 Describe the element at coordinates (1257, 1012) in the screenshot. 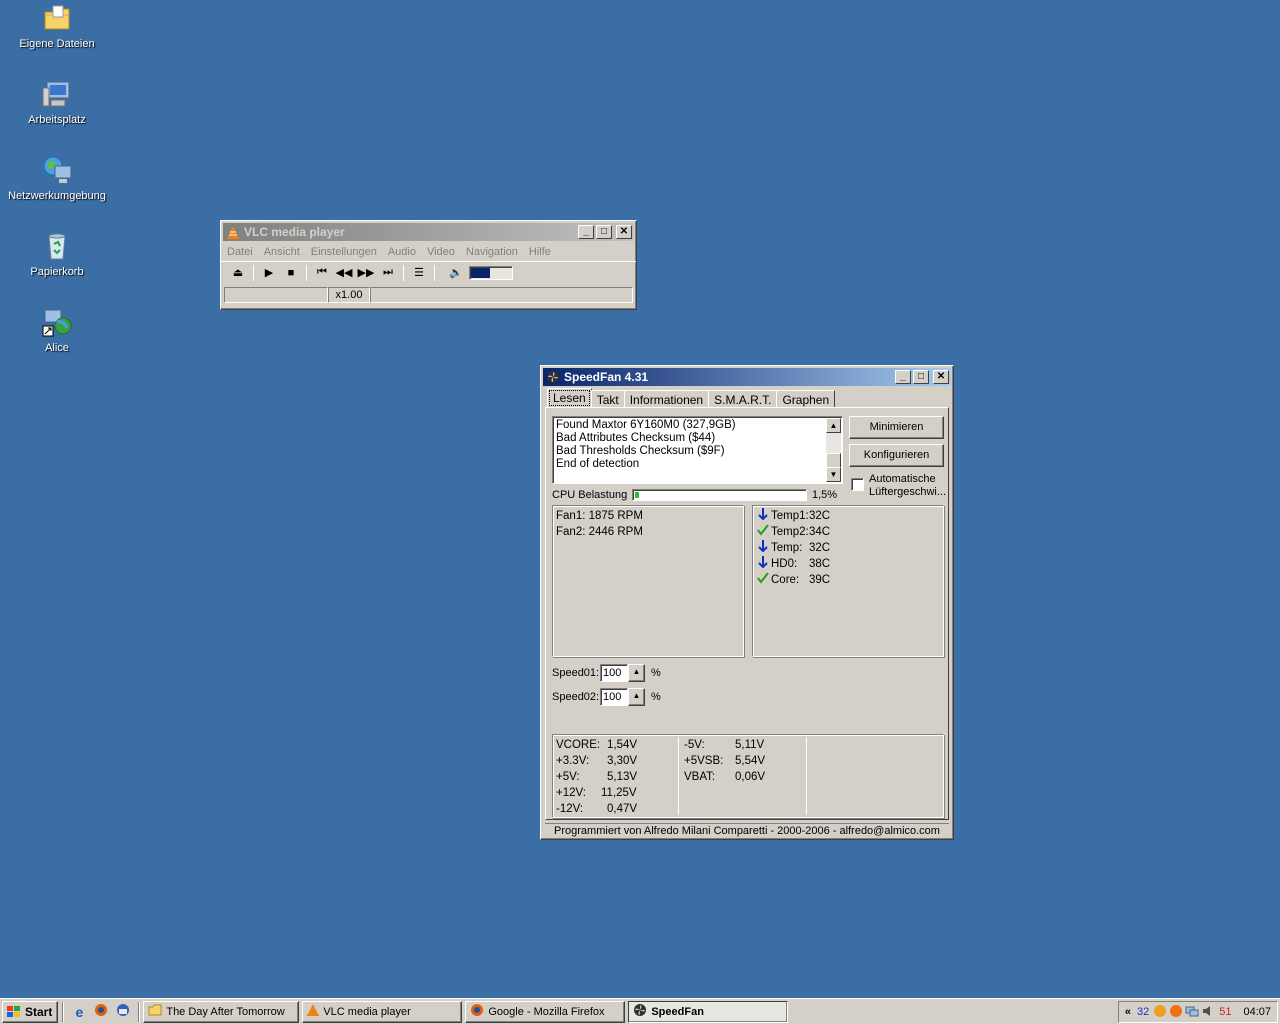

I see `clock: 04:07` at that location.